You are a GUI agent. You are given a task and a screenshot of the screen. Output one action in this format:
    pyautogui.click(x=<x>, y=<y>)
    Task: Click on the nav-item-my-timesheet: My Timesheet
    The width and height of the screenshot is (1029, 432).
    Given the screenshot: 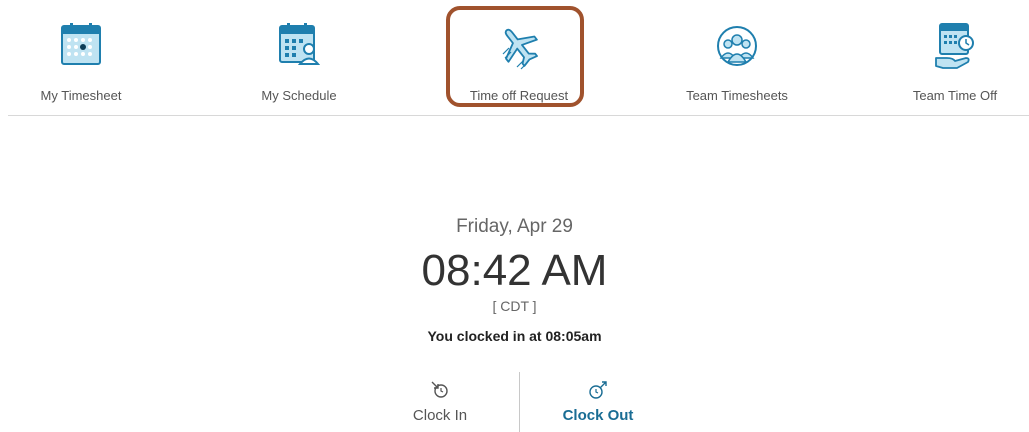 What is the action you would take?
    pyautogui.click(x=81, y=56)
    